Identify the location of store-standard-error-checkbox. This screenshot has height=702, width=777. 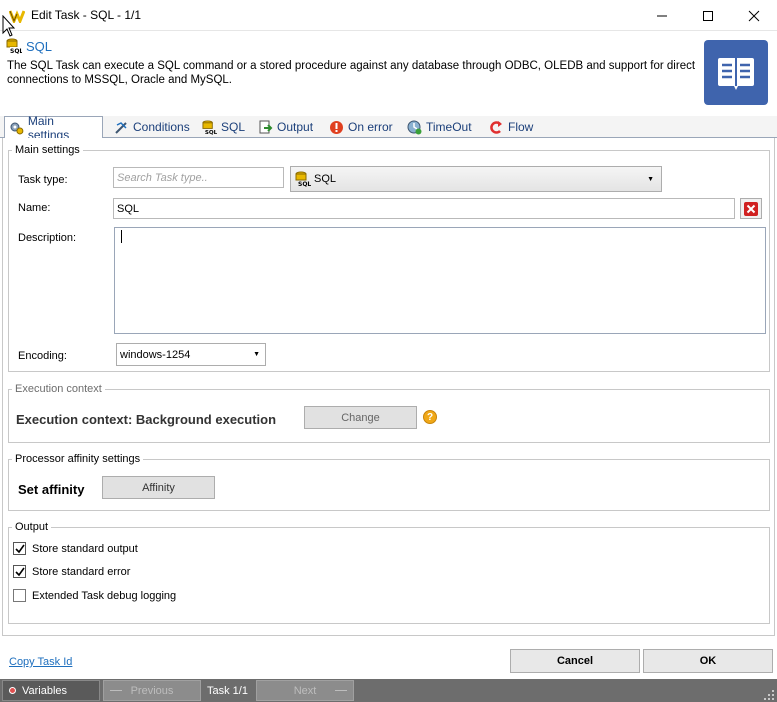
(19, 571).